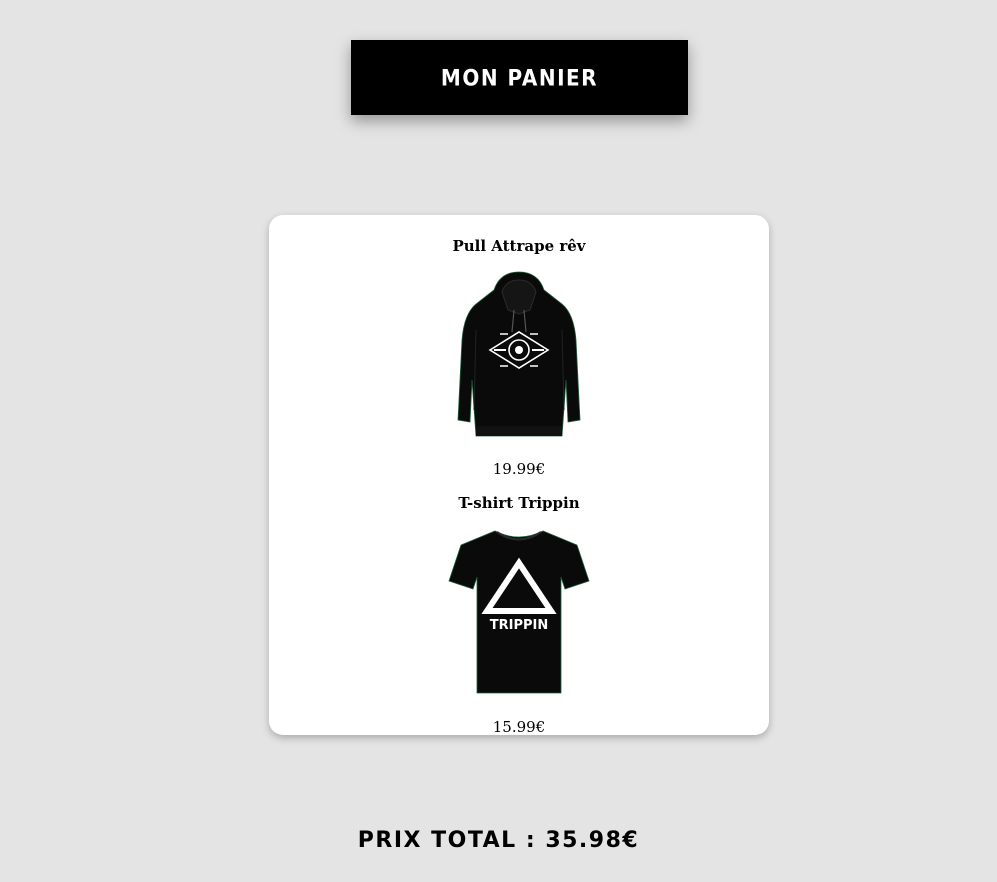  I want to click on page-title: MON PANIER, so click(519, 77).